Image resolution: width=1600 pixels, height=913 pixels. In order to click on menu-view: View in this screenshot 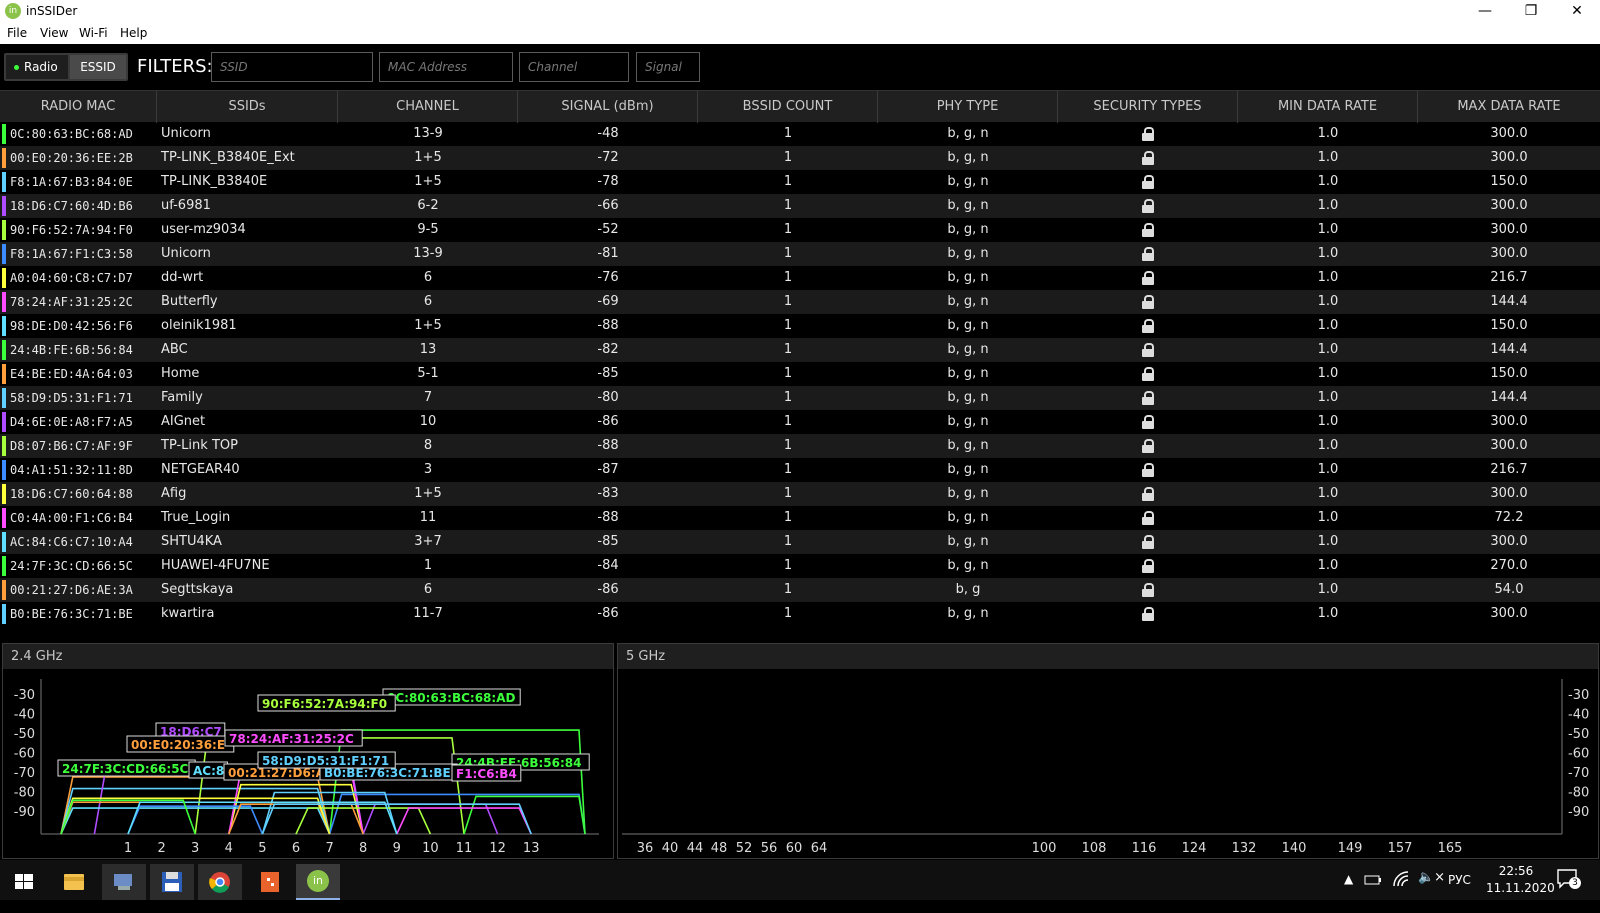, I will do `click(54, 33)`.